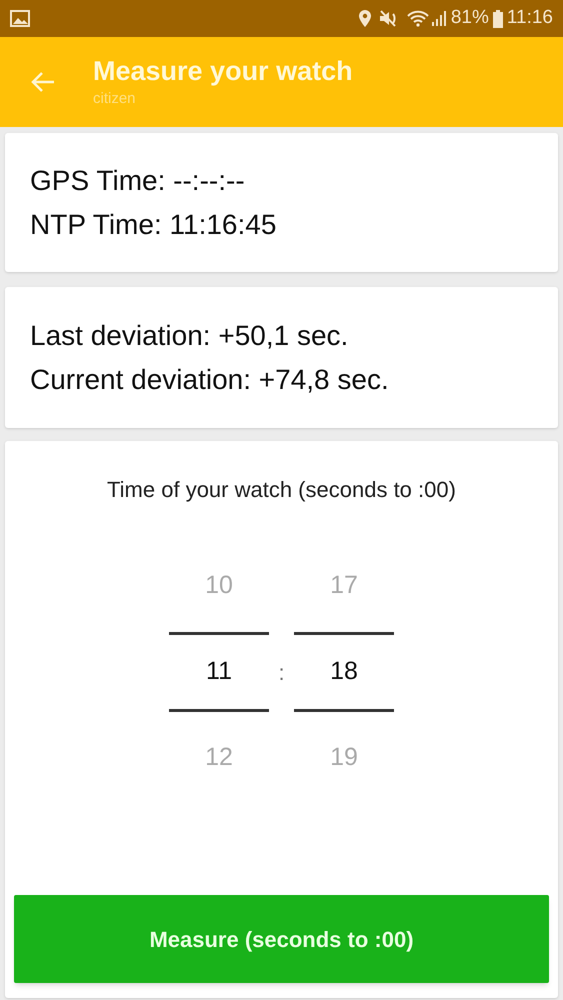 Image resolution: width=563 pixels, height=1000 pixels. What do you see at coordinates (43, 82) in the screenshot?
I see `back-arrow-icon` at bounding box center [43, 82].